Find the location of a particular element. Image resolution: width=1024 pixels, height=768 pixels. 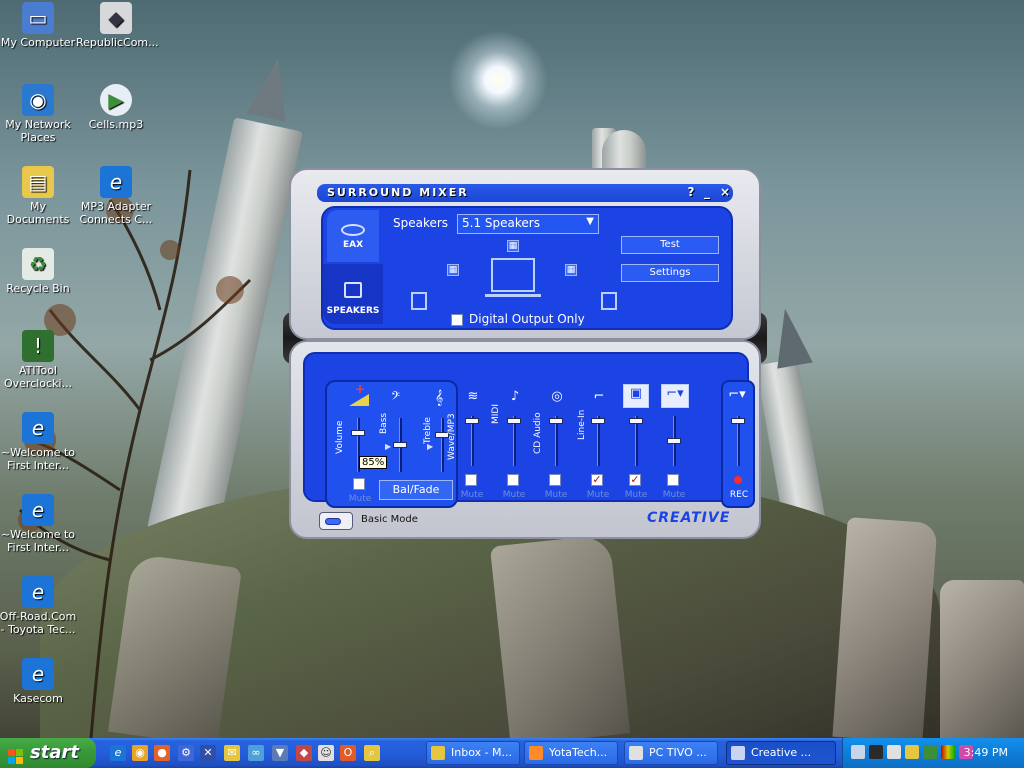

mic-slider-thumb is located at coordinates (674, 441).